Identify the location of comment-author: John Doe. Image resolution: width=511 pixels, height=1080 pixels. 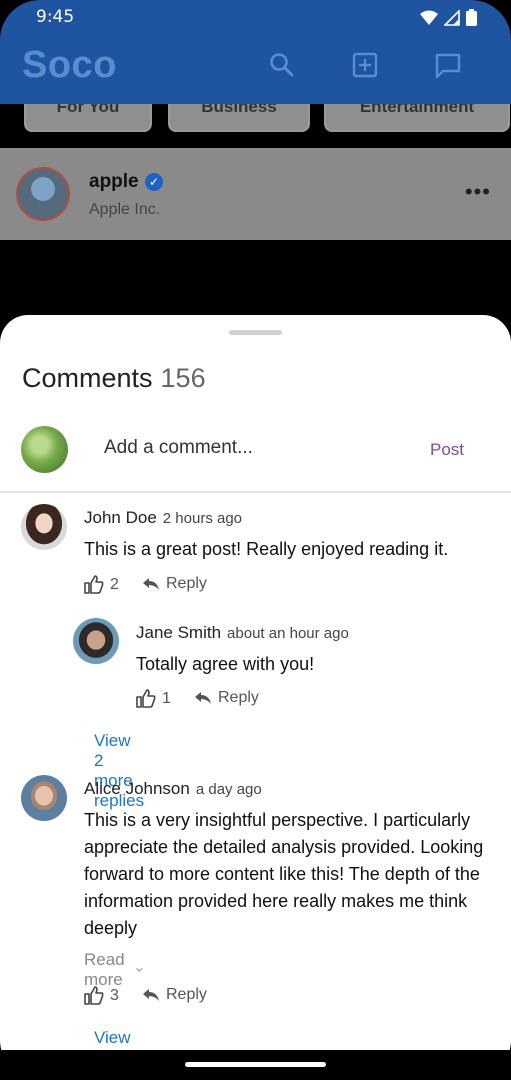
(120, 517).